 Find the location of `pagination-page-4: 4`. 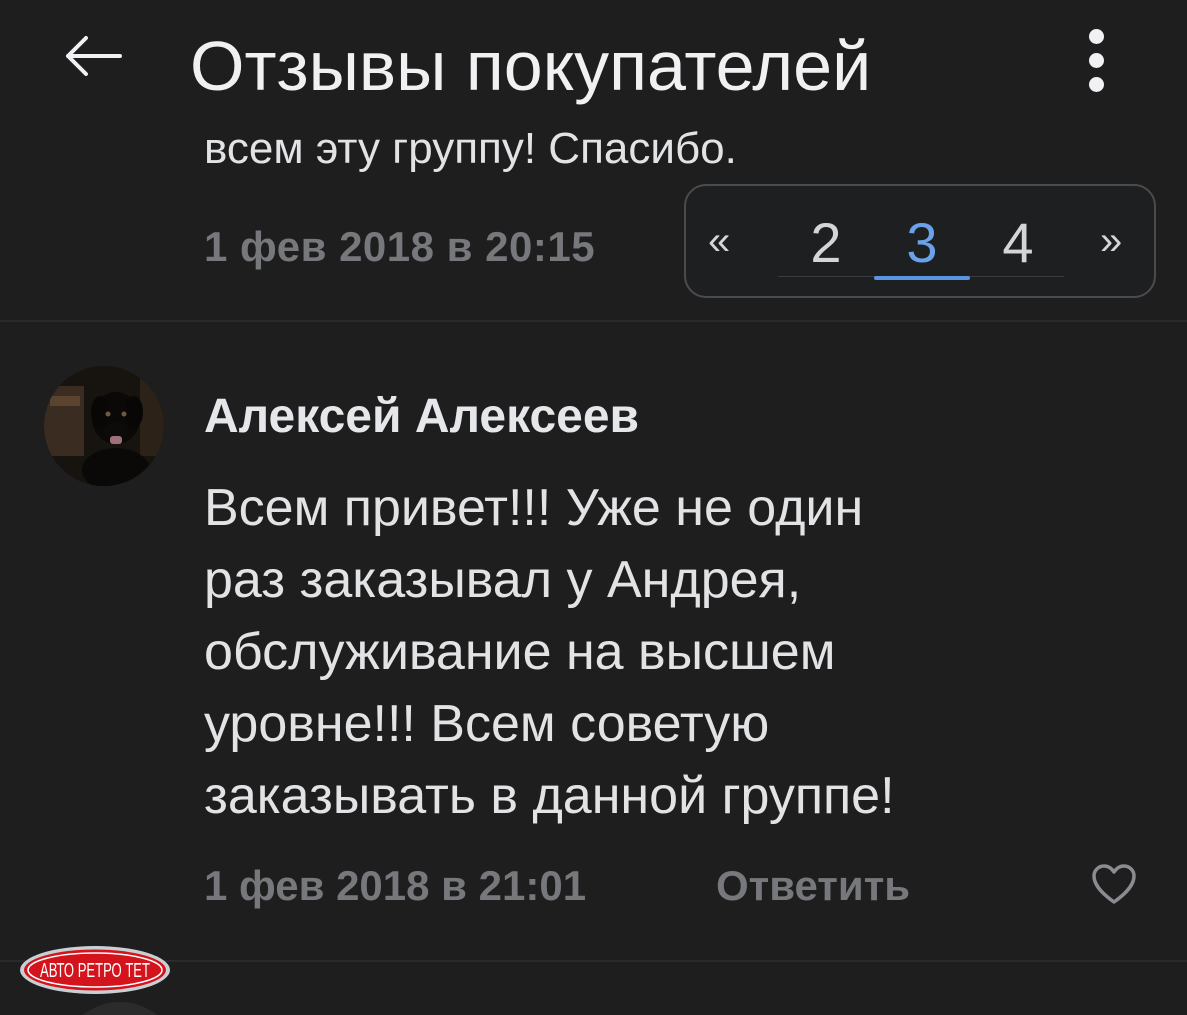

pagination-page-4: 4 is located at coordinates (1018, 243).